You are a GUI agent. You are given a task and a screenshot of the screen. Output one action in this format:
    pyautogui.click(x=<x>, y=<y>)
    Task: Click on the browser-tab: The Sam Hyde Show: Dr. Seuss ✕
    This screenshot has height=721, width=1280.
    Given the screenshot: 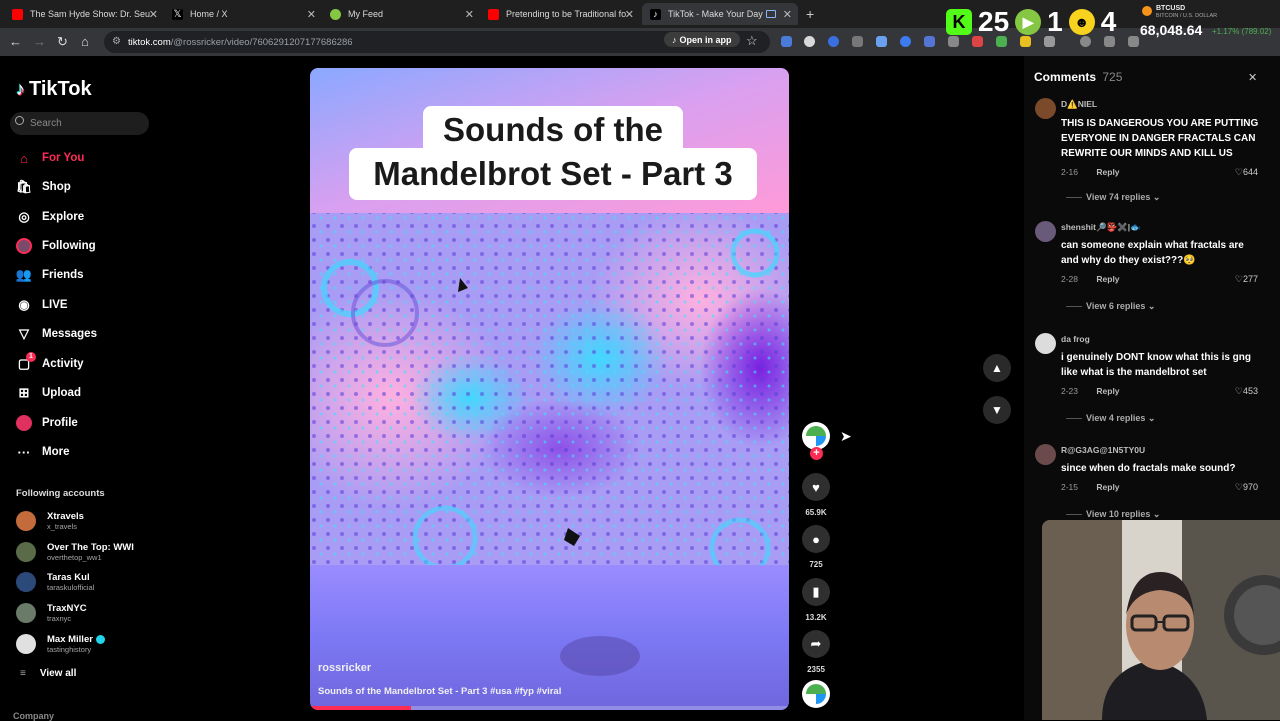 What is the action you would take?
    pyautogui.click(x=84, y=14)
    